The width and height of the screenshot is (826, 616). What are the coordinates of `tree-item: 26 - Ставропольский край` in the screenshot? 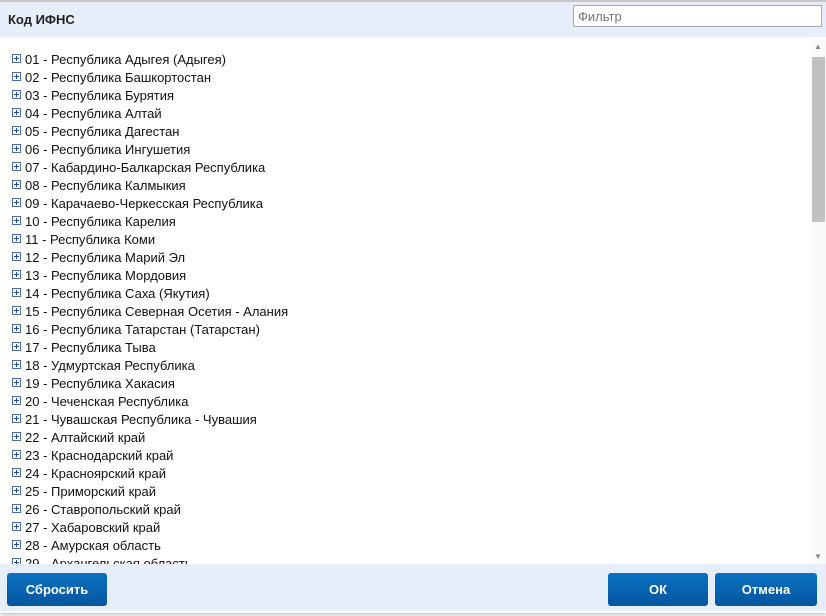 It's located at (96, 510).